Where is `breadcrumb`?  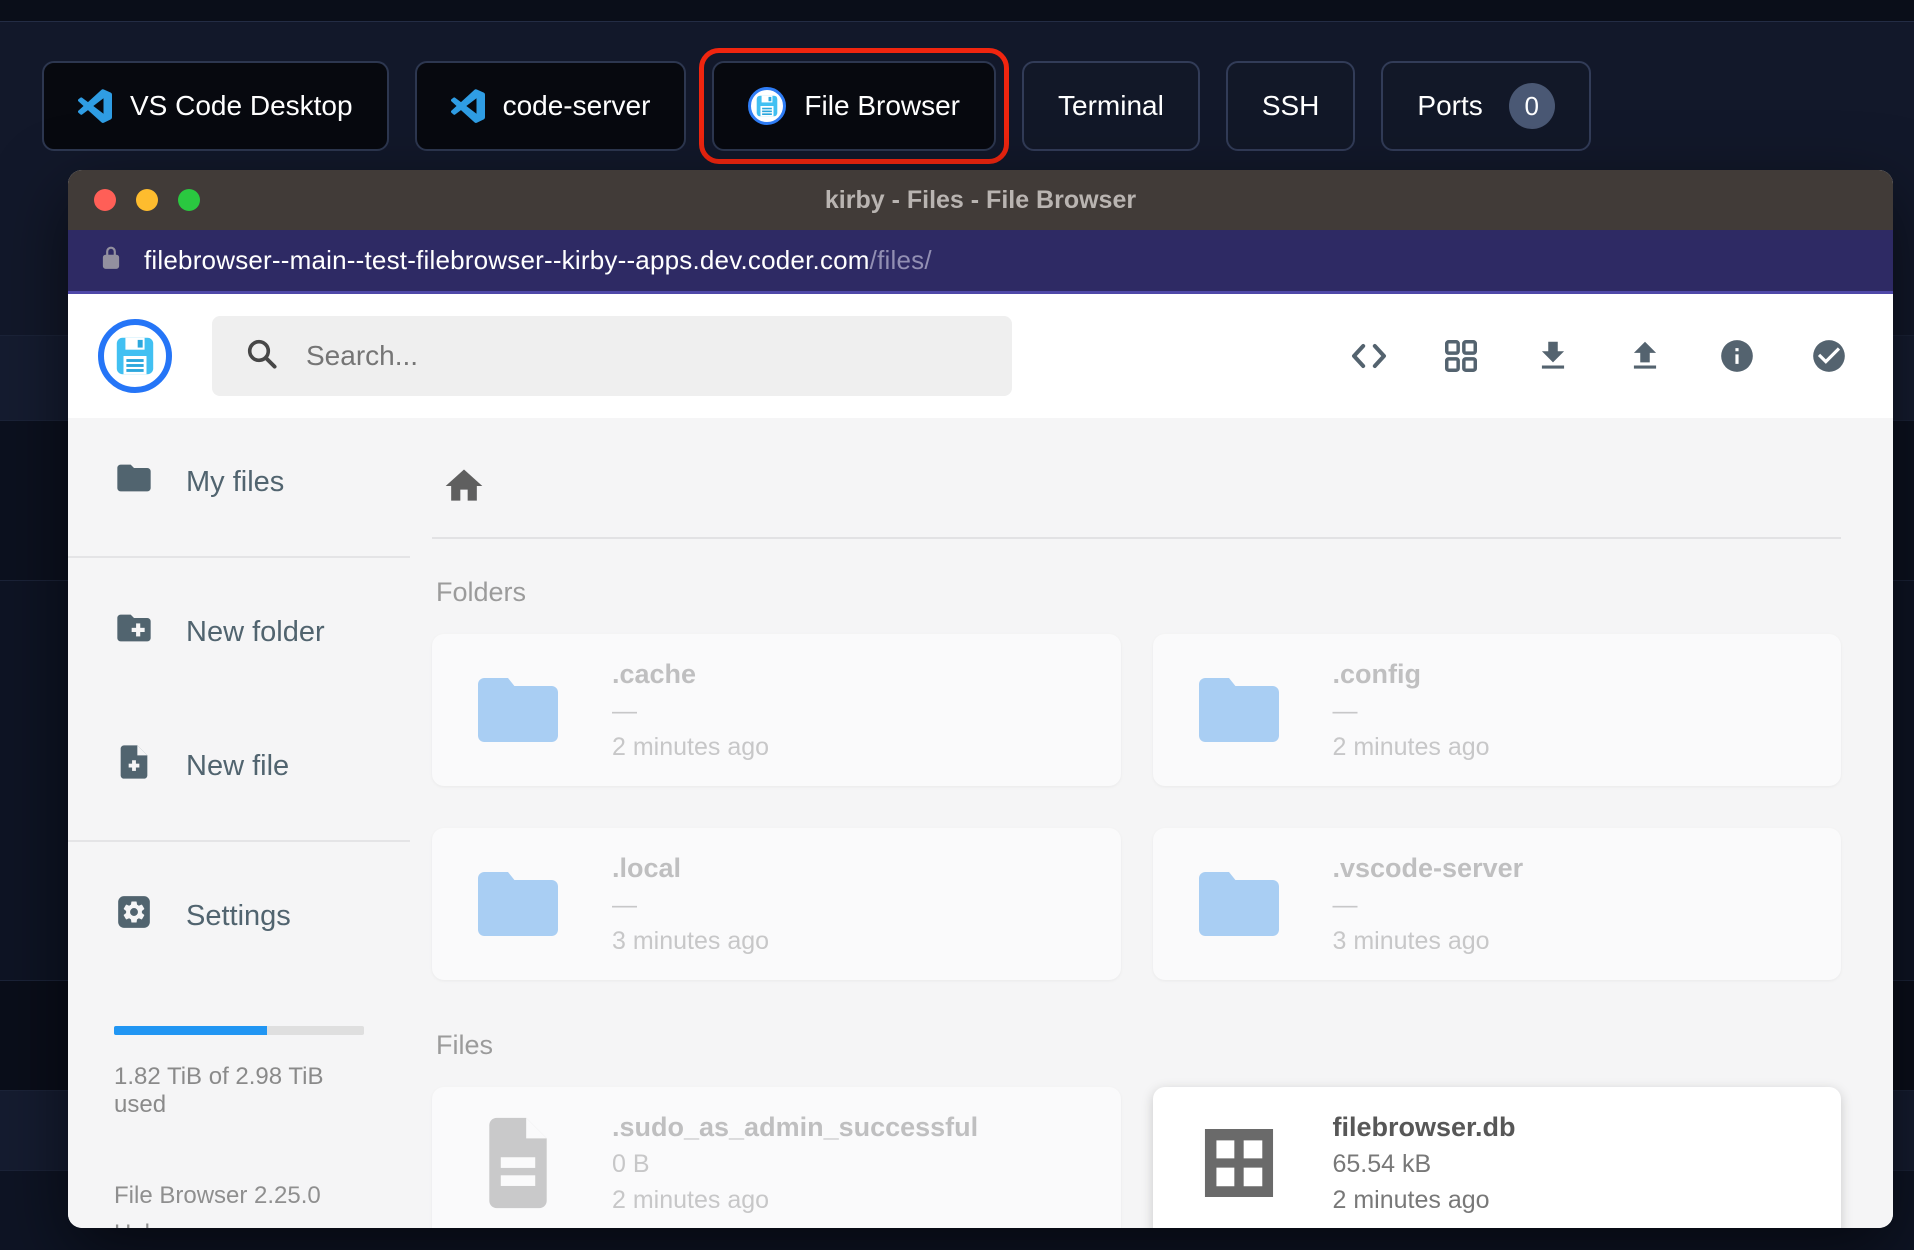 breadcrumb is located at coordinates (1136, 491).